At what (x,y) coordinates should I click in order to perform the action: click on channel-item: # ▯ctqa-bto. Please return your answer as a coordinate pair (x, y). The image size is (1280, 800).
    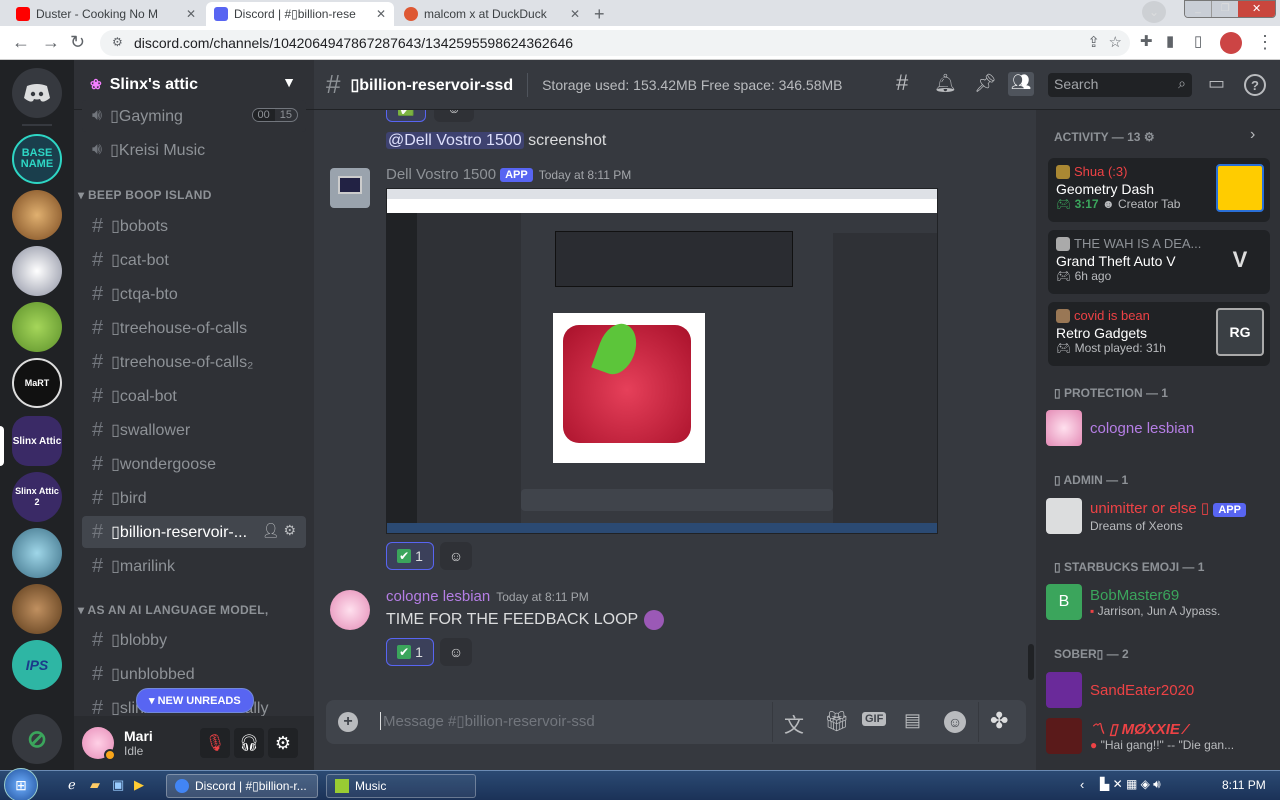
    Looking at the image, I should click on (194, 294).